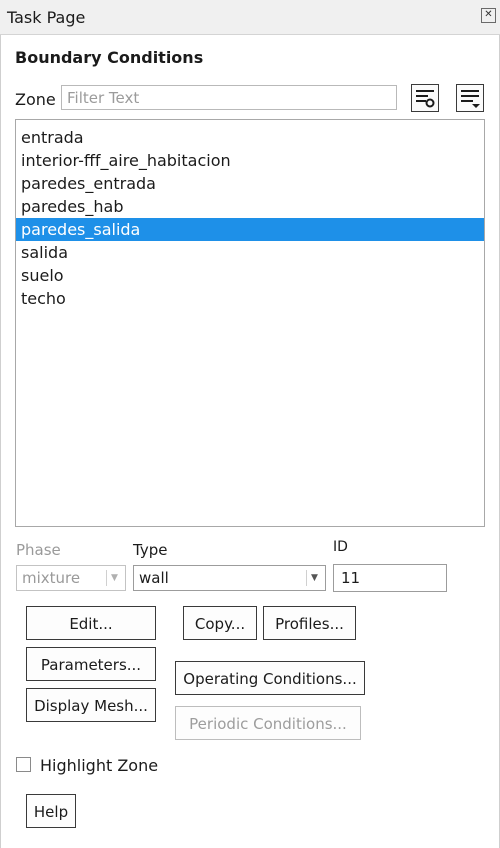 This screenshot has width=500, height=848. Describe the element at coordinates (250, 137) in the screenshot. I see `list-item: entrada` at that location.